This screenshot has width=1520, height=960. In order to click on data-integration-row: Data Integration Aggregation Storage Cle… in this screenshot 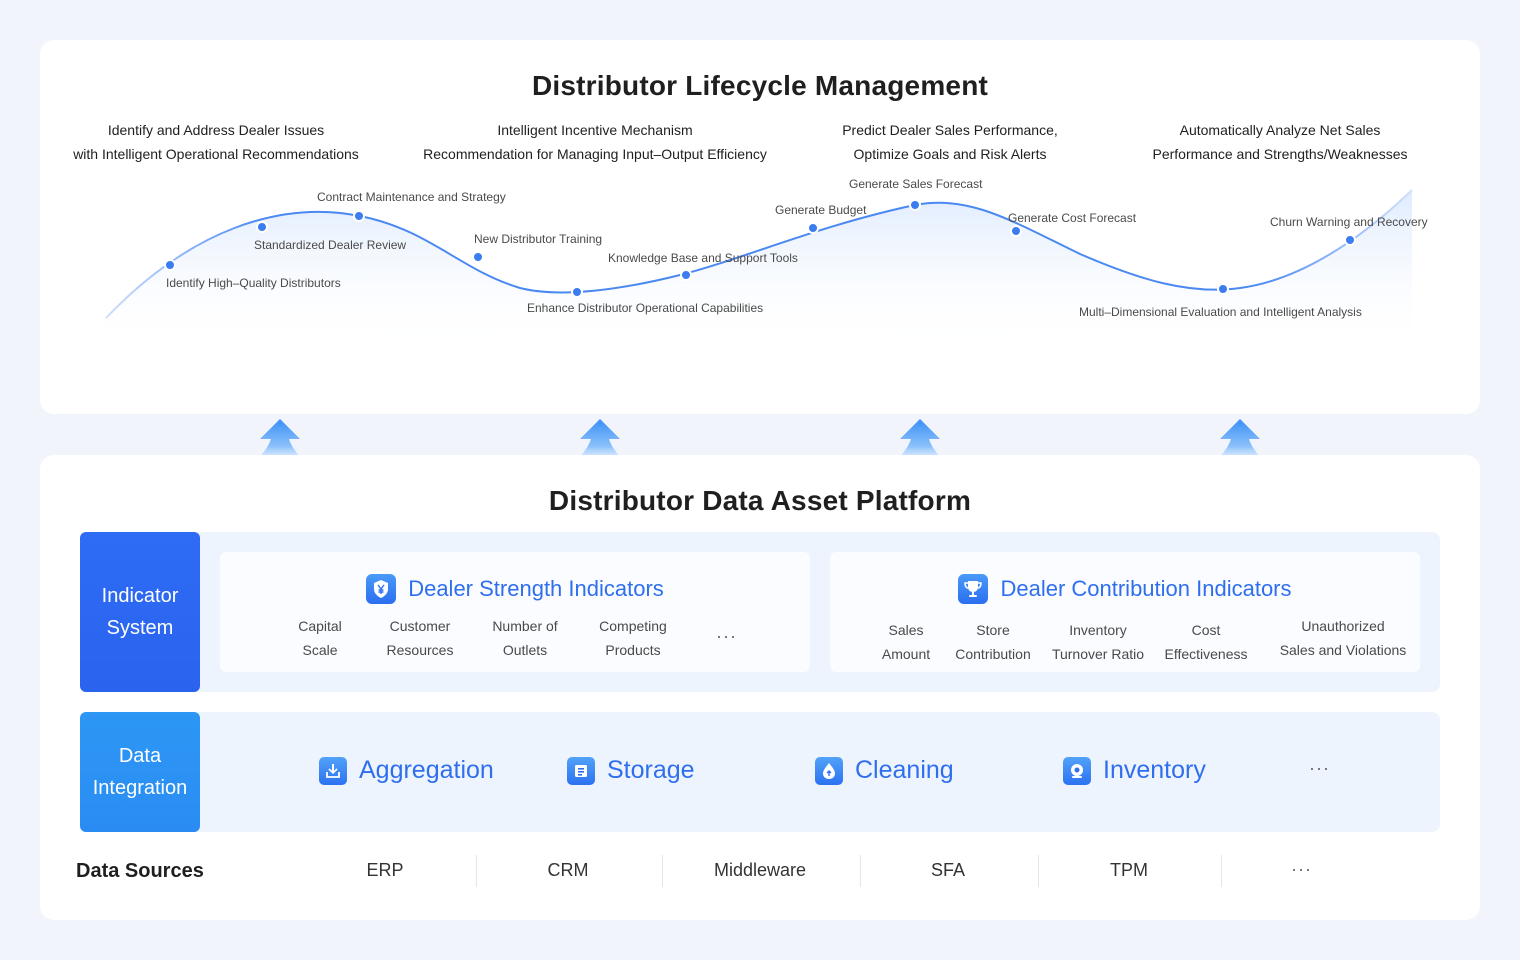, I will do `click(760, 772)`.